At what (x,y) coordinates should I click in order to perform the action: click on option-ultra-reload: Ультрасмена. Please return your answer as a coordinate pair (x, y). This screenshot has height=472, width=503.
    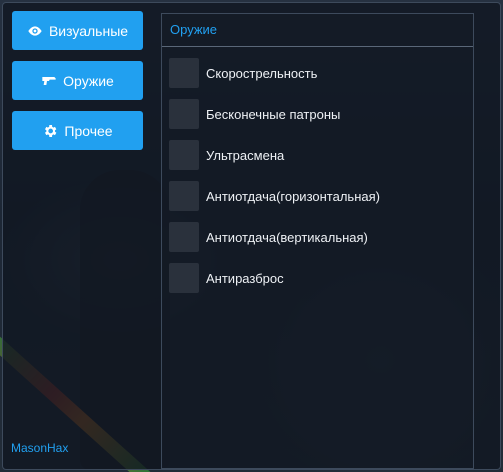
    Looking at the image, I should click on (226, 155).